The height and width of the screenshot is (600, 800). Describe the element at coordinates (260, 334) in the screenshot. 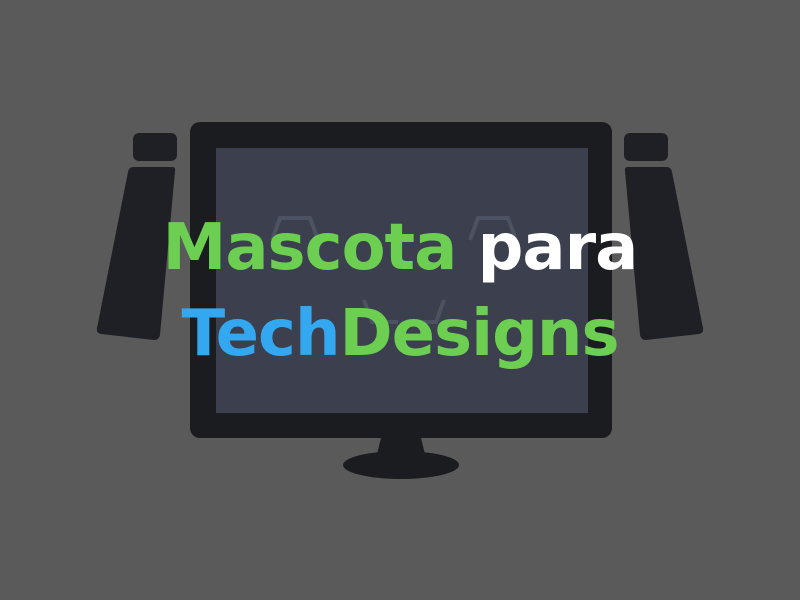

I see `headline-word-tech: Tech` at that location.